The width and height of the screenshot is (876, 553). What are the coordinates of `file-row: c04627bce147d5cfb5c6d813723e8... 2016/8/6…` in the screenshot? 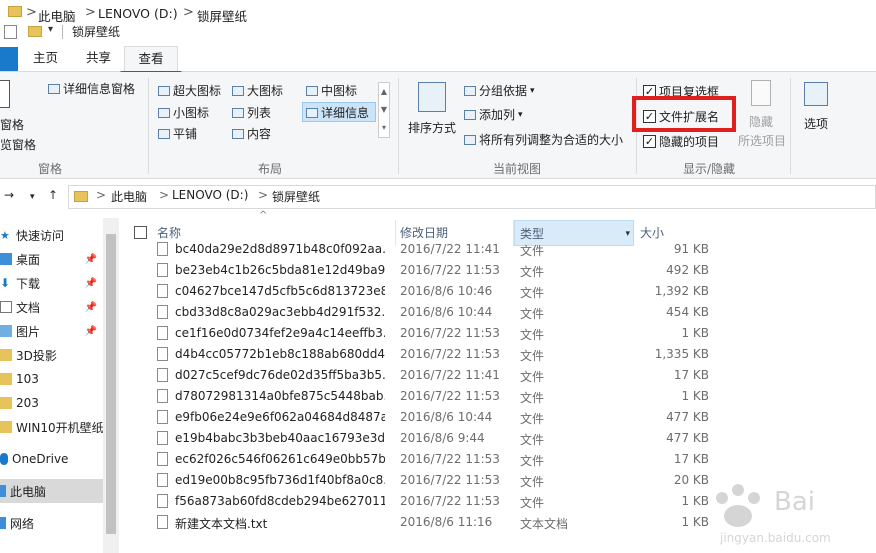 It's located at (497, 291).